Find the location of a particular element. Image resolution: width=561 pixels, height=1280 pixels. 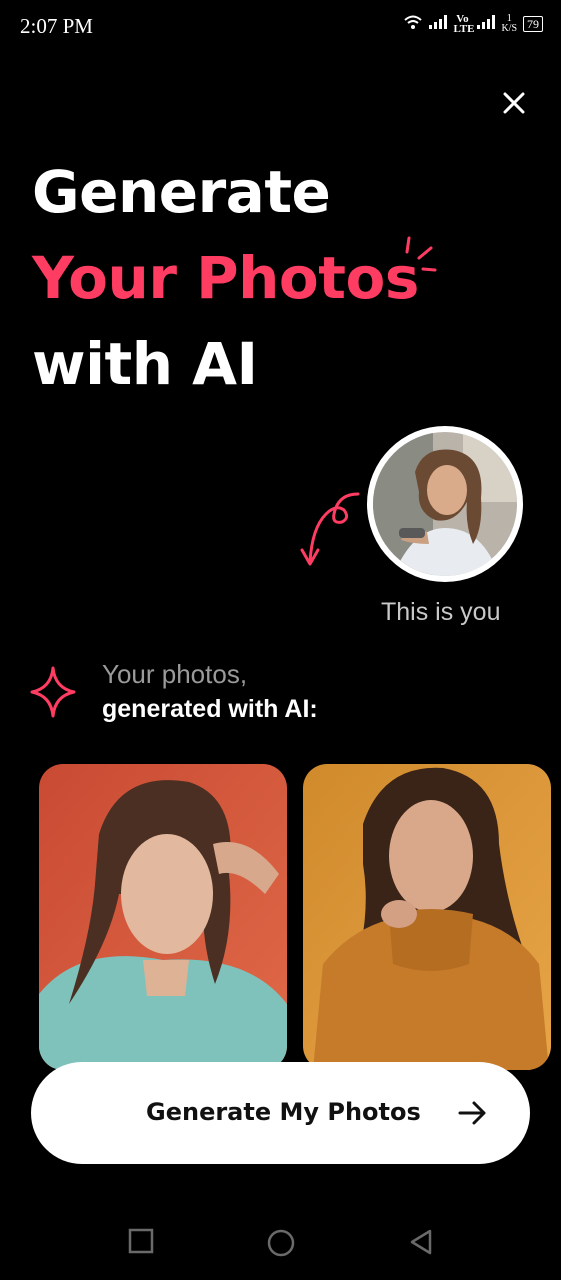

speed-indicator: 1 K/S is located at coordinates (509, 24).